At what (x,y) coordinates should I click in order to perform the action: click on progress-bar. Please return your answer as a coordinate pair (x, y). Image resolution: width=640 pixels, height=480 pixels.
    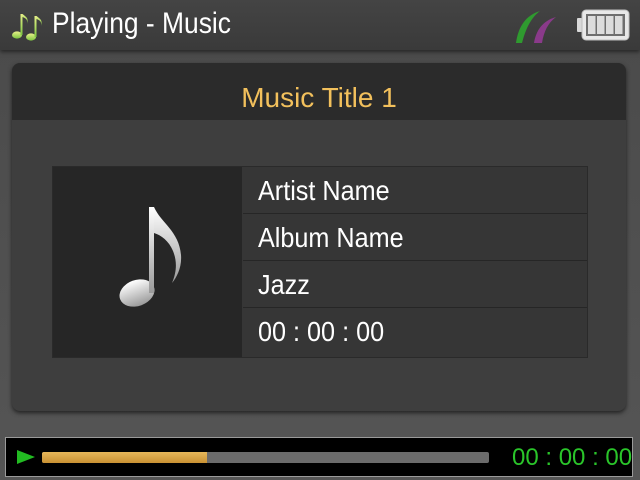
    Looking at the image, I should click on (265, 457).